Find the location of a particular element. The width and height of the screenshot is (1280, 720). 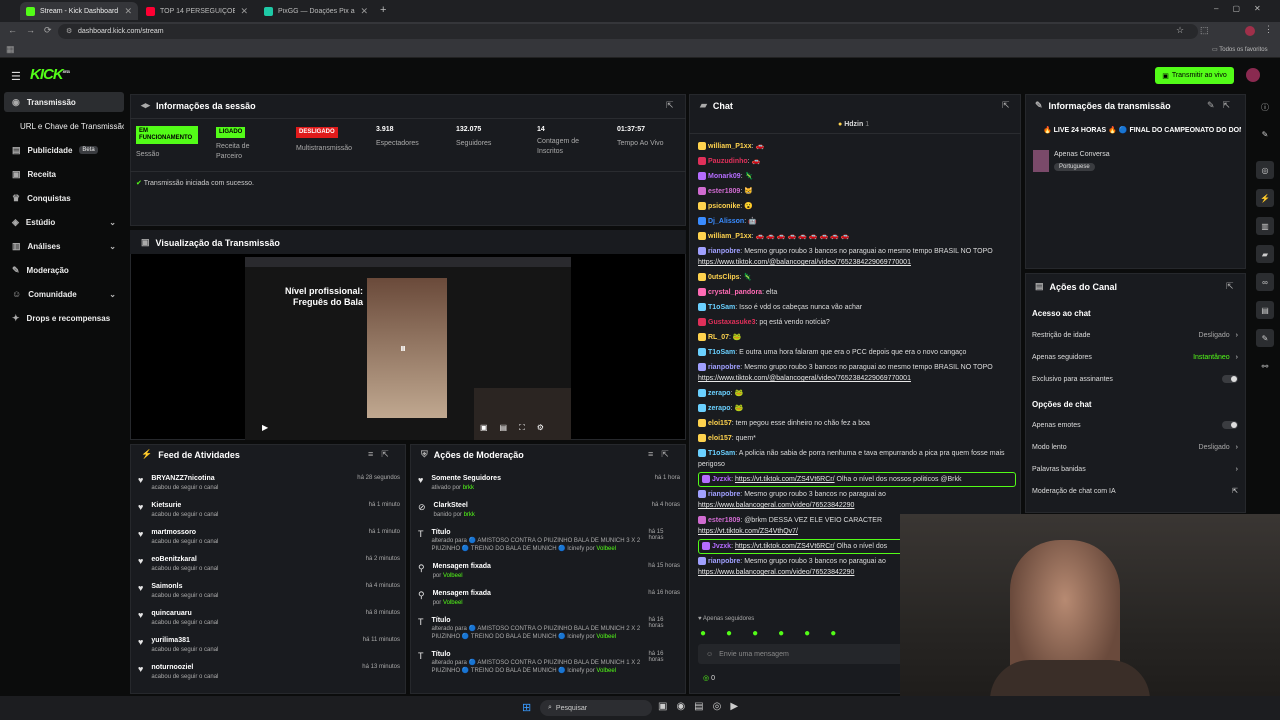

chat-username: Pauzudinho is located at coordinates (728, 161).